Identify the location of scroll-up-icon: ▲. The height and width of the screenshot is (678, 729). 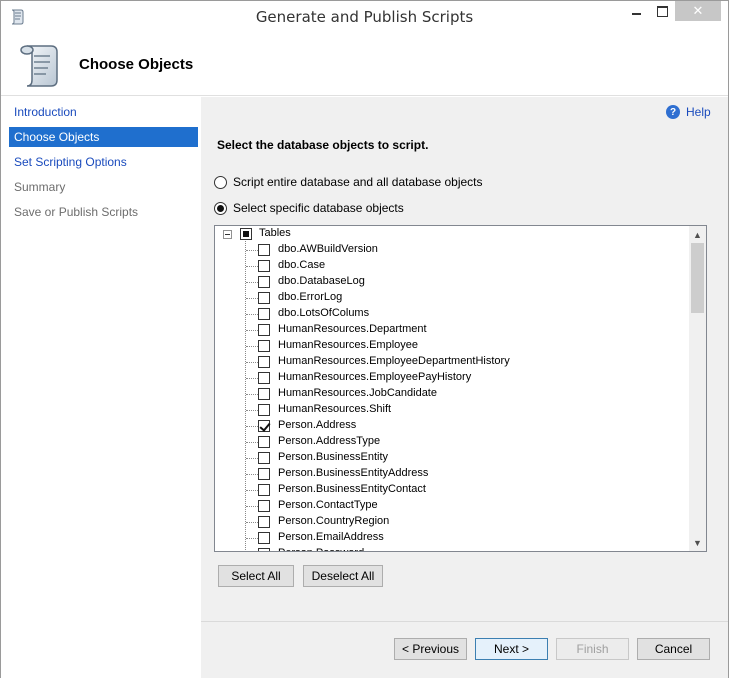
(697, 234).